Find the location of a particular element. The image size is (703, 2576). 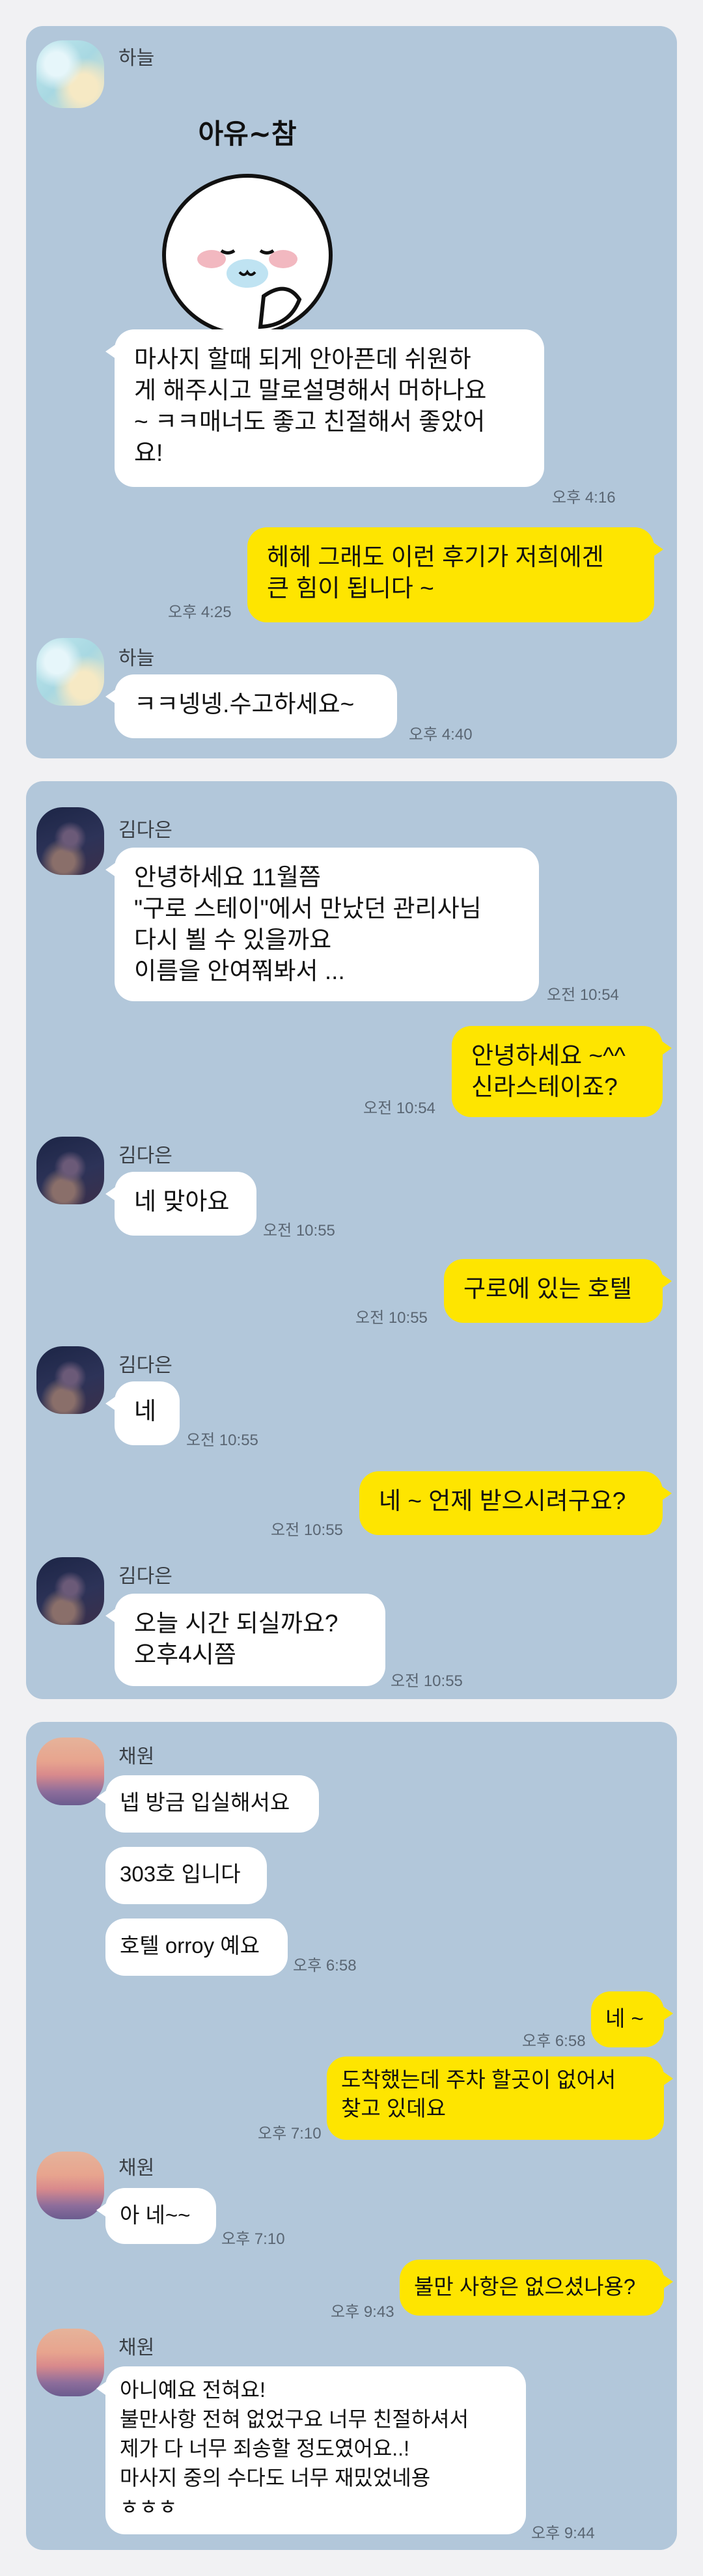

reply-bubble: 도착했는데 주차 할곳이 없어서 찾고 있데요 is located at coordinates (500, 2098).